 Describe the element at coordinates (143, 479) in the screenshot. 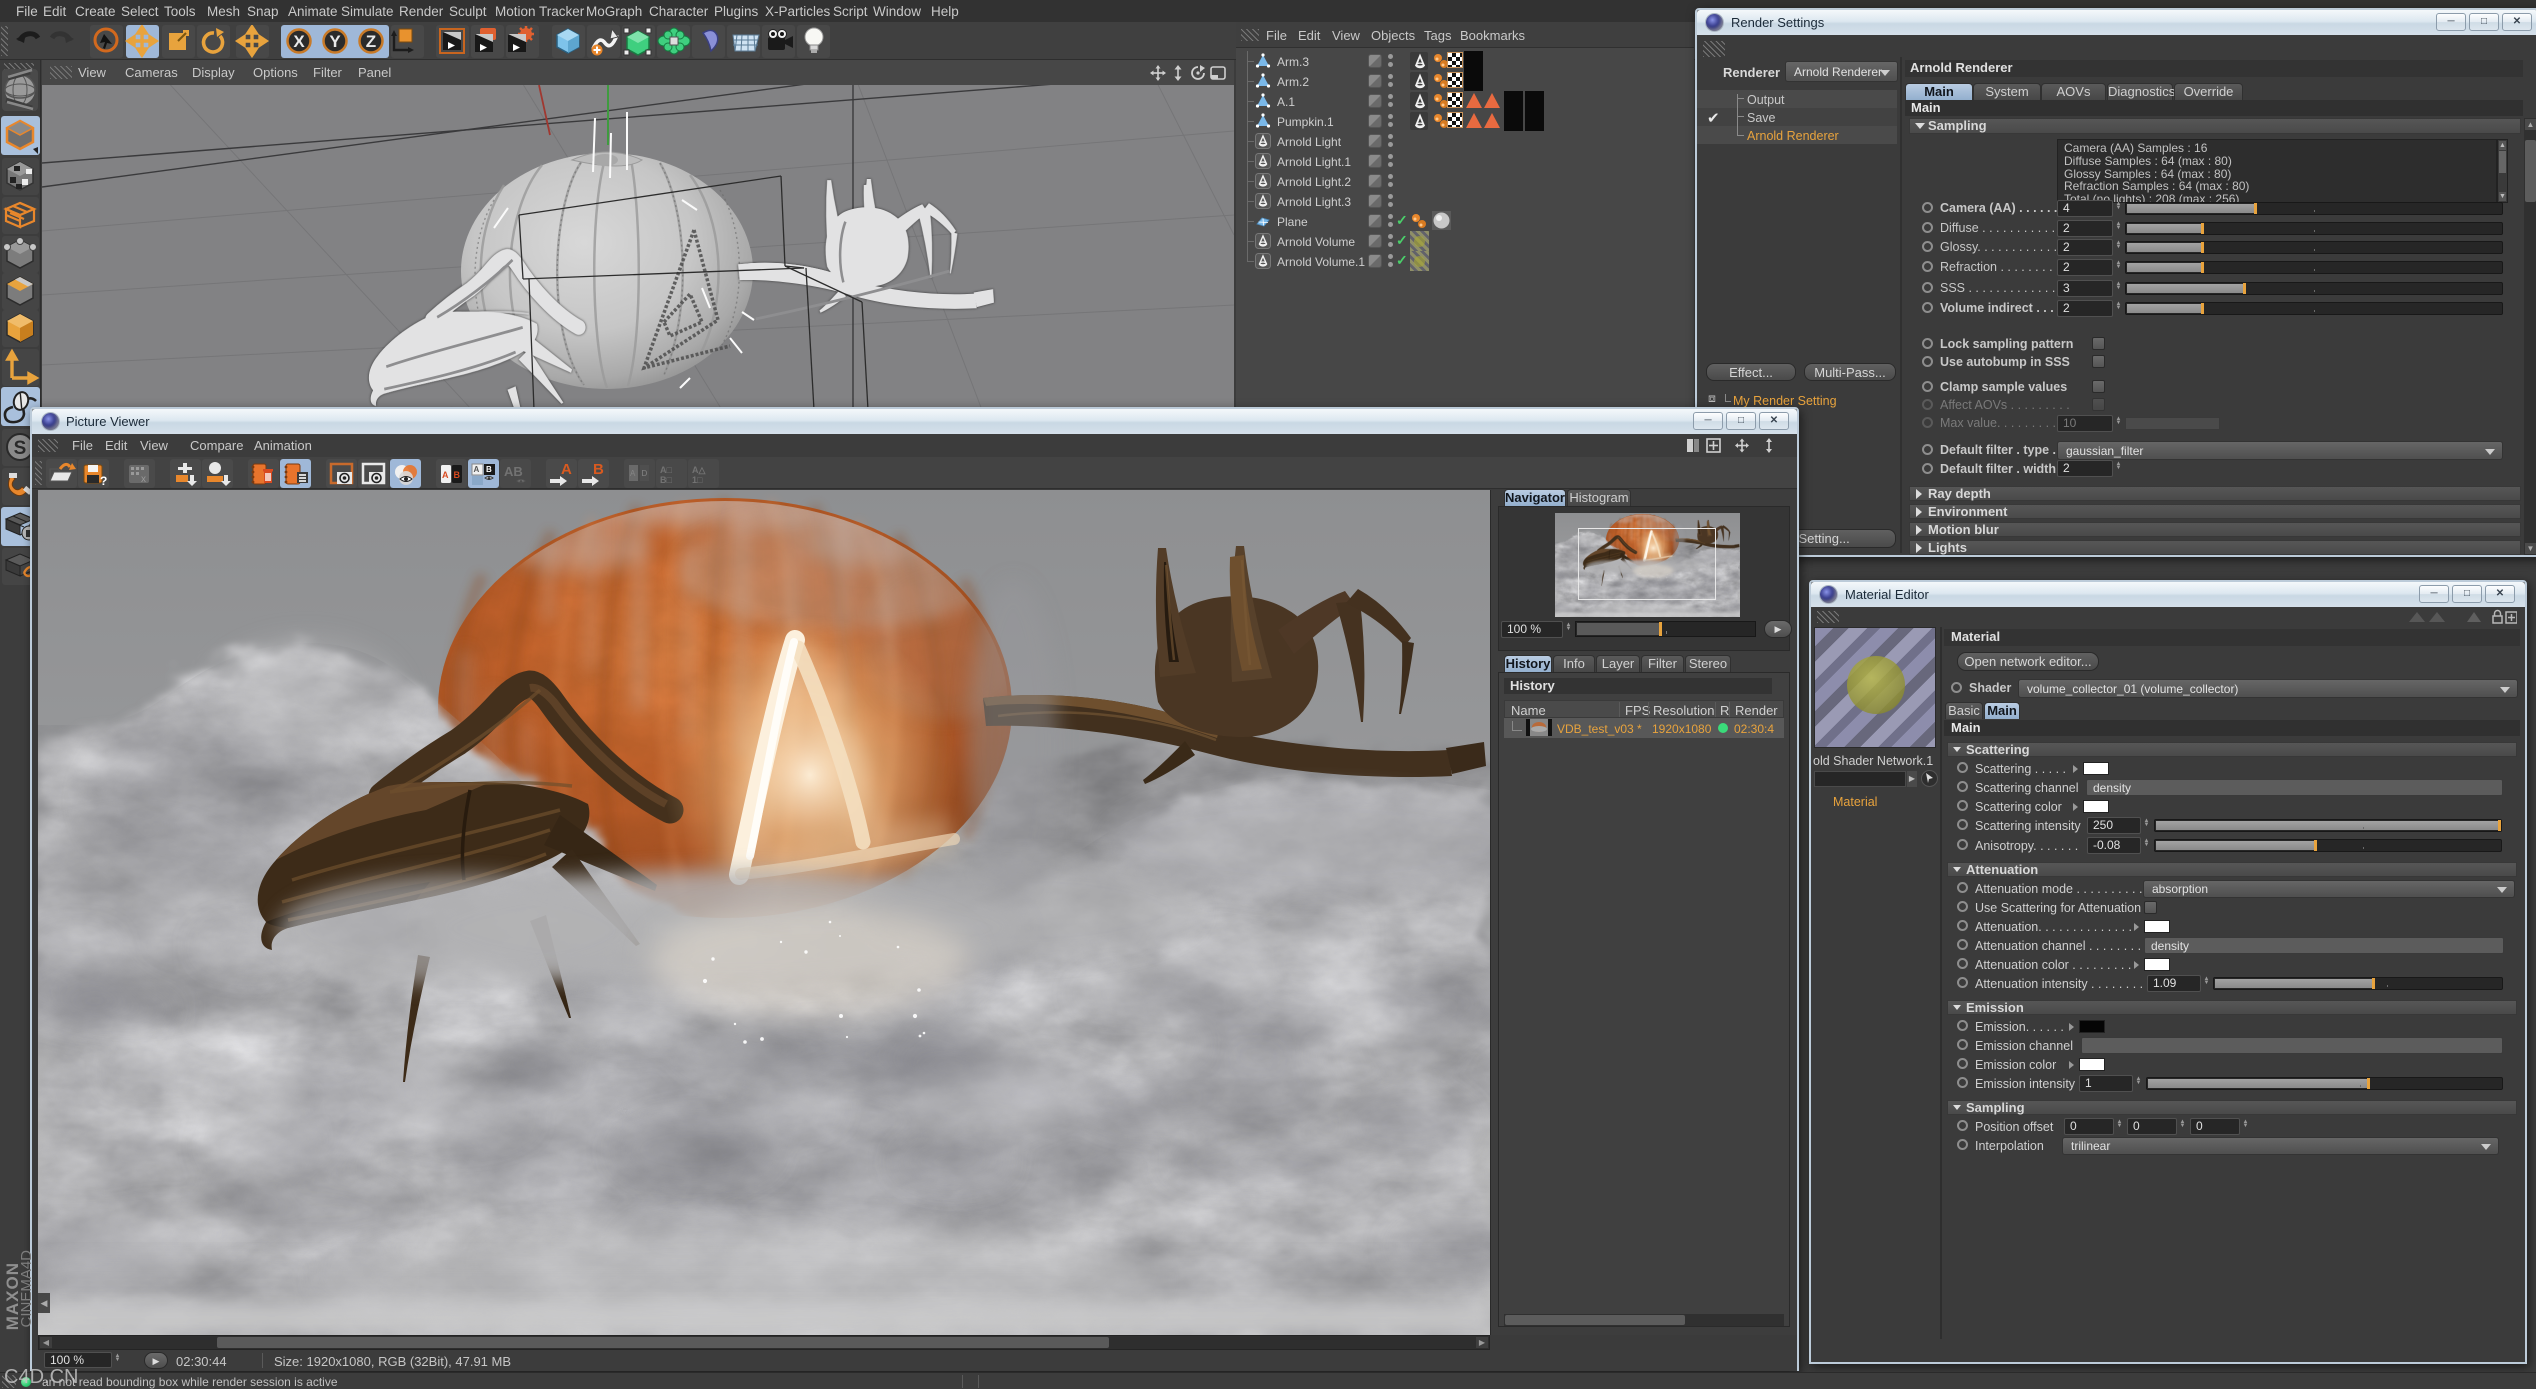

I see `svg-text: x` at that location.